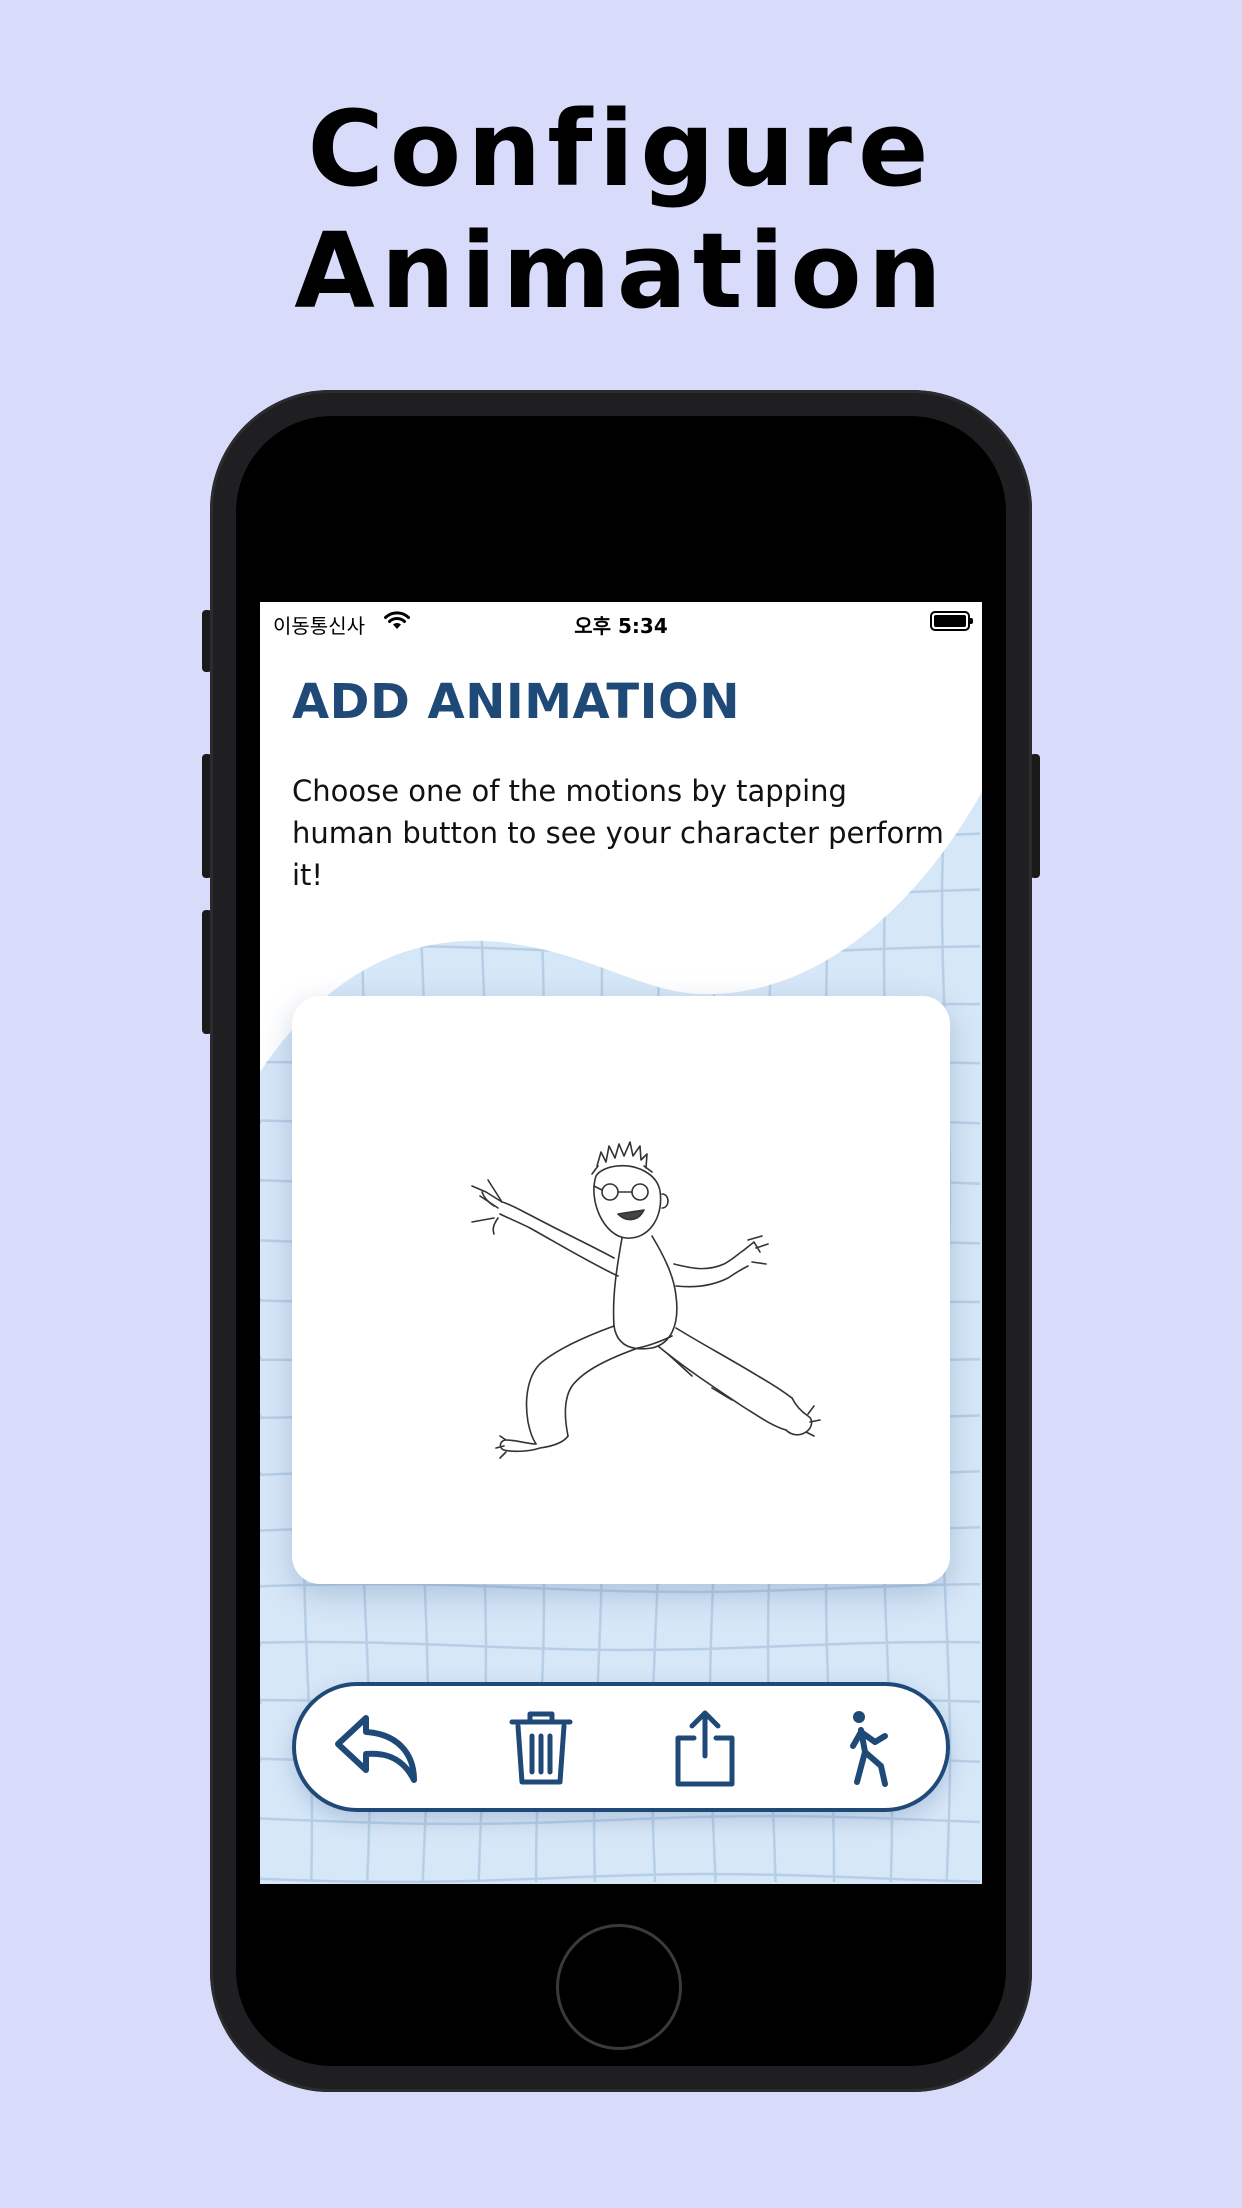  I want to click on undo-button, so click(377, 1748).